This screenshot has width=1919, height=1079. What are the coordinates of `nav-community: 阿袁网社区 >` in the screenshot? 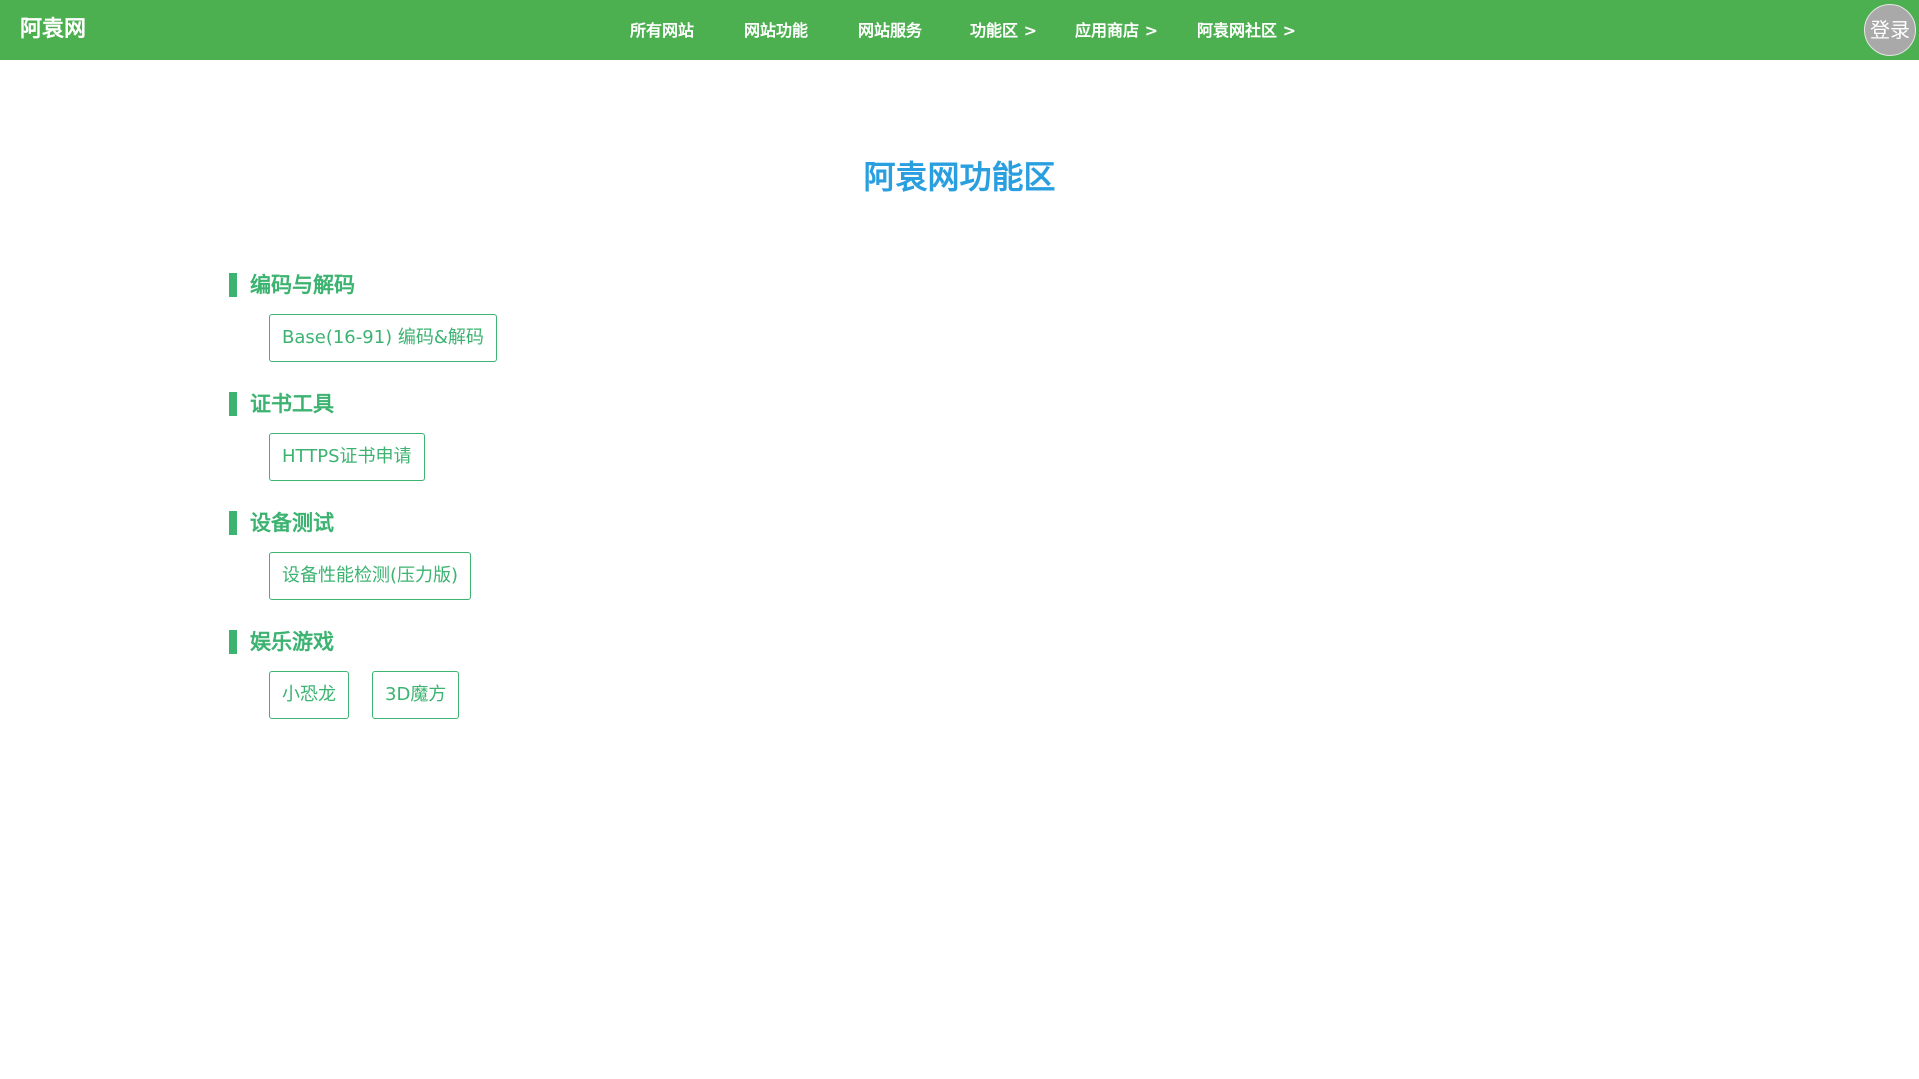 It's located at (1246, 31).